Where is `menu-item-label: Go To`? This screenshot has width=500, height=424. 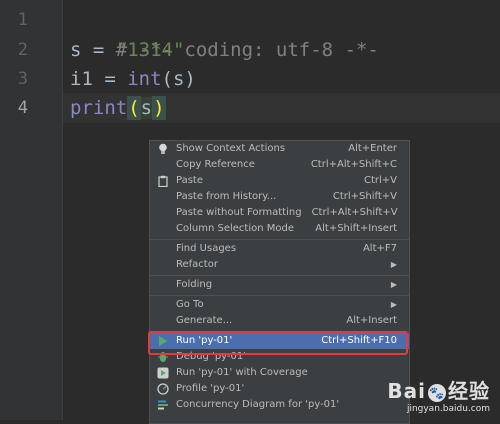 menu-item-label: Go To is located at coordinates (190, 304).